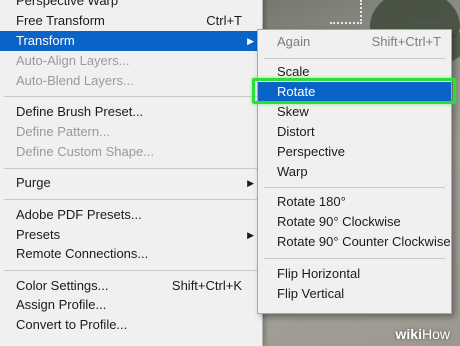 This screenshot has width=460, height=346. I want to click on menu-item-shortcut: Shift+Ctrl+K, so click(206, 285).